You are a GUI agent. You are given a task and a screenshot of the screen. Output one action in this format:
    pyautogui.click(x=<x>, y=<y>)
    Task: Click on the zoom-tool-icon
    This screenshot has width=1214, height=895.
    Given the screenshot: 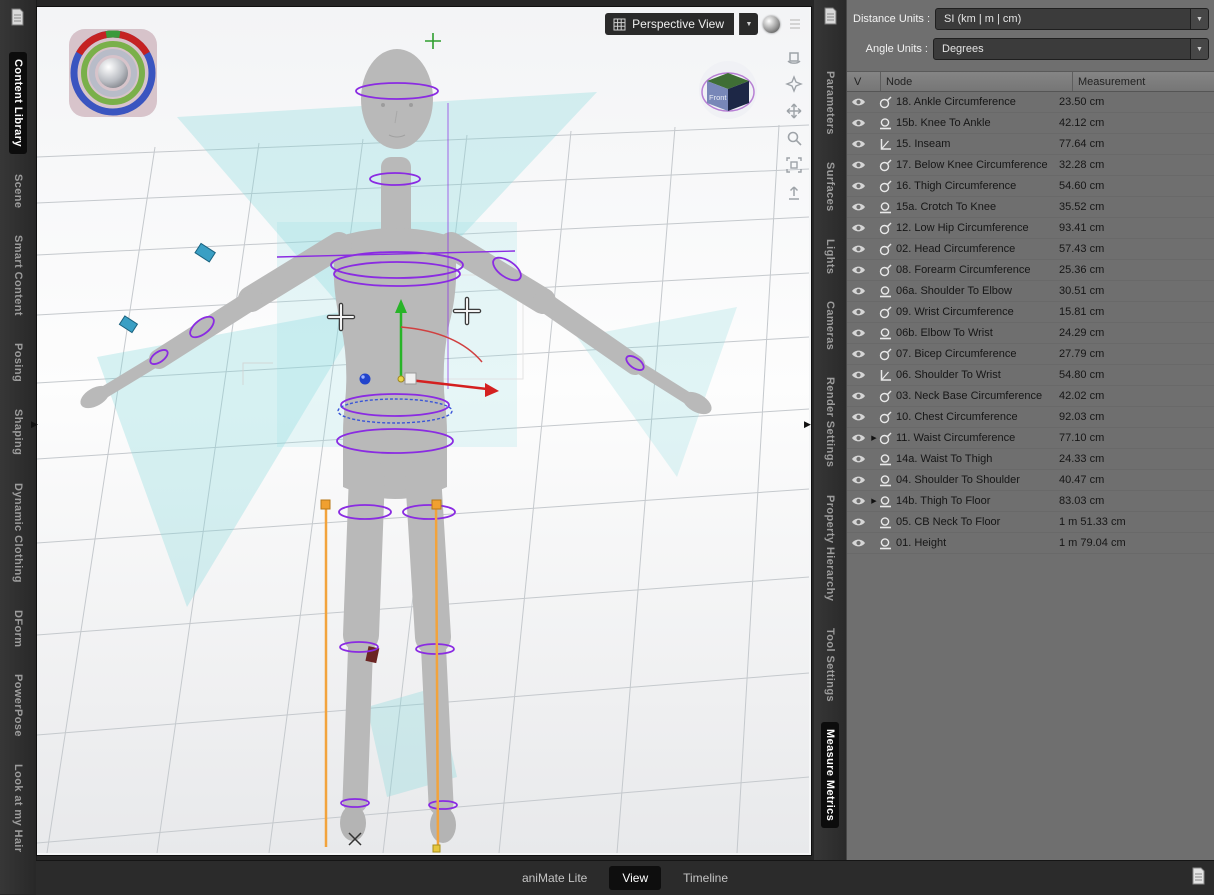 What is the action you would take?
    pyautogui.click(x=794, y=138)
    